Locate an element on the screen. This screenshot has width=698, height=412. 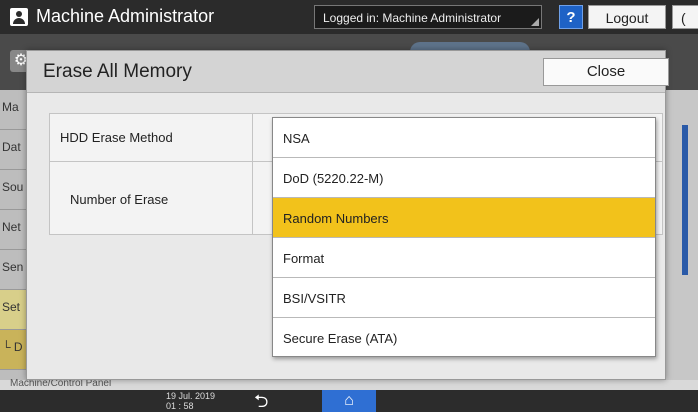
sidebar-item: Net is located at coordinates (13, 230).